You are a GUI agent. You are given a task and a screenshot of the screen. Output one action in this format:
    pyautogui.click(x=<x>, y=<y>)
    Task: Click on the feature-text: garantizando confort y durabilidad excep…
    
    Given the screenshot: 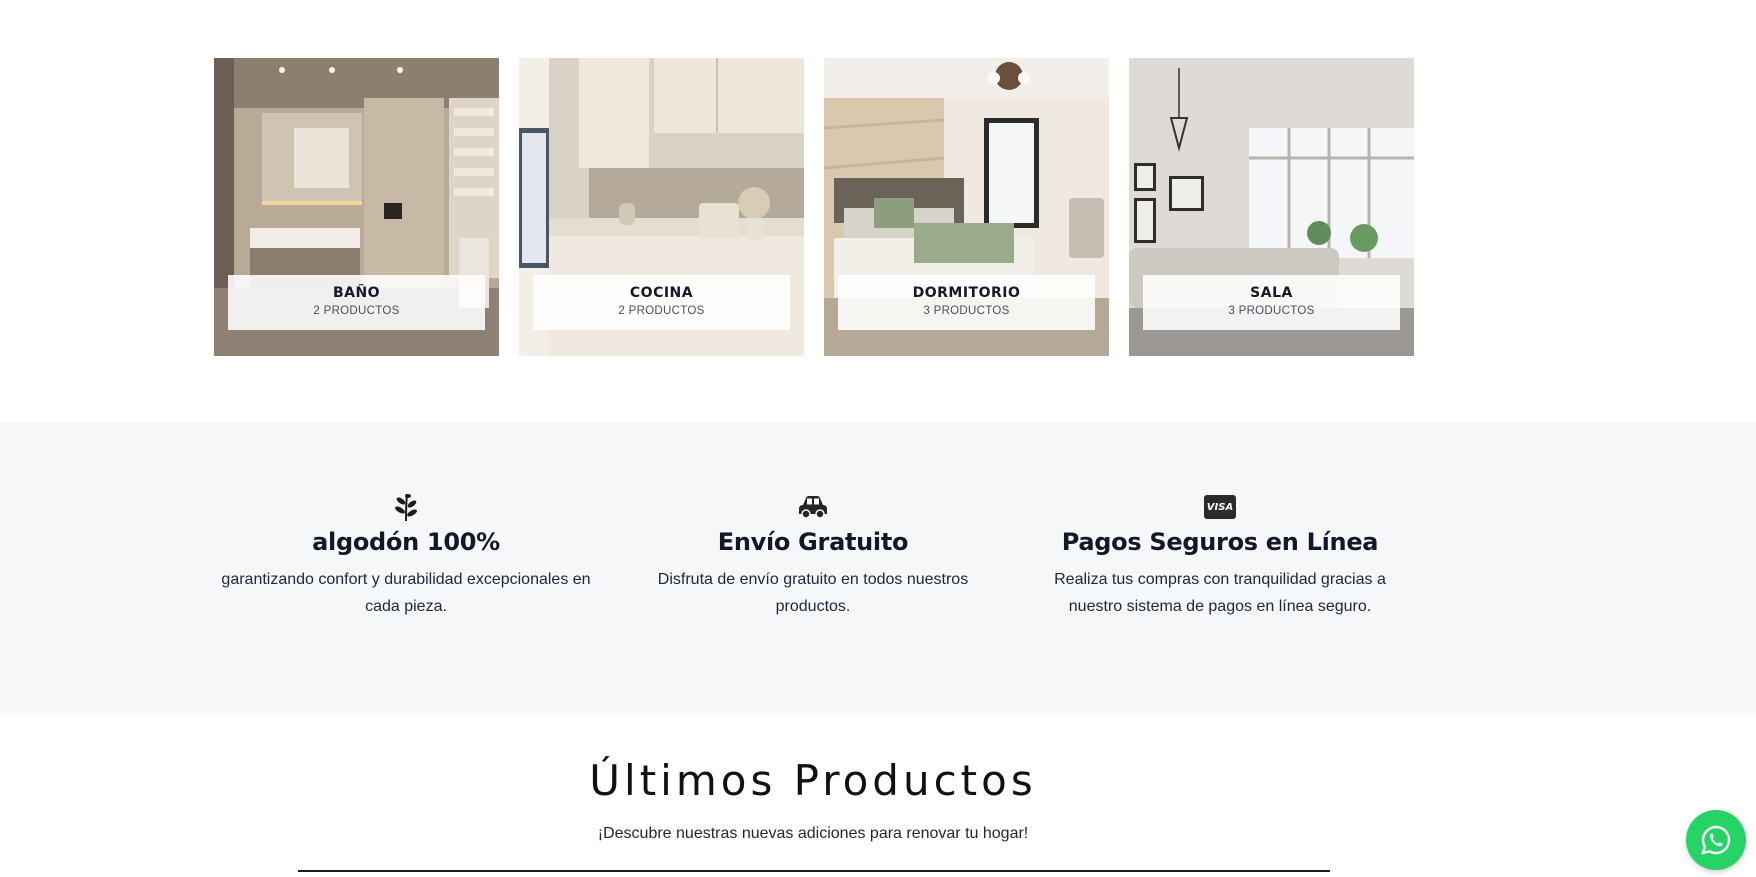 What is the action you would take?
    pyautogui.click(x=406, y=593)
    